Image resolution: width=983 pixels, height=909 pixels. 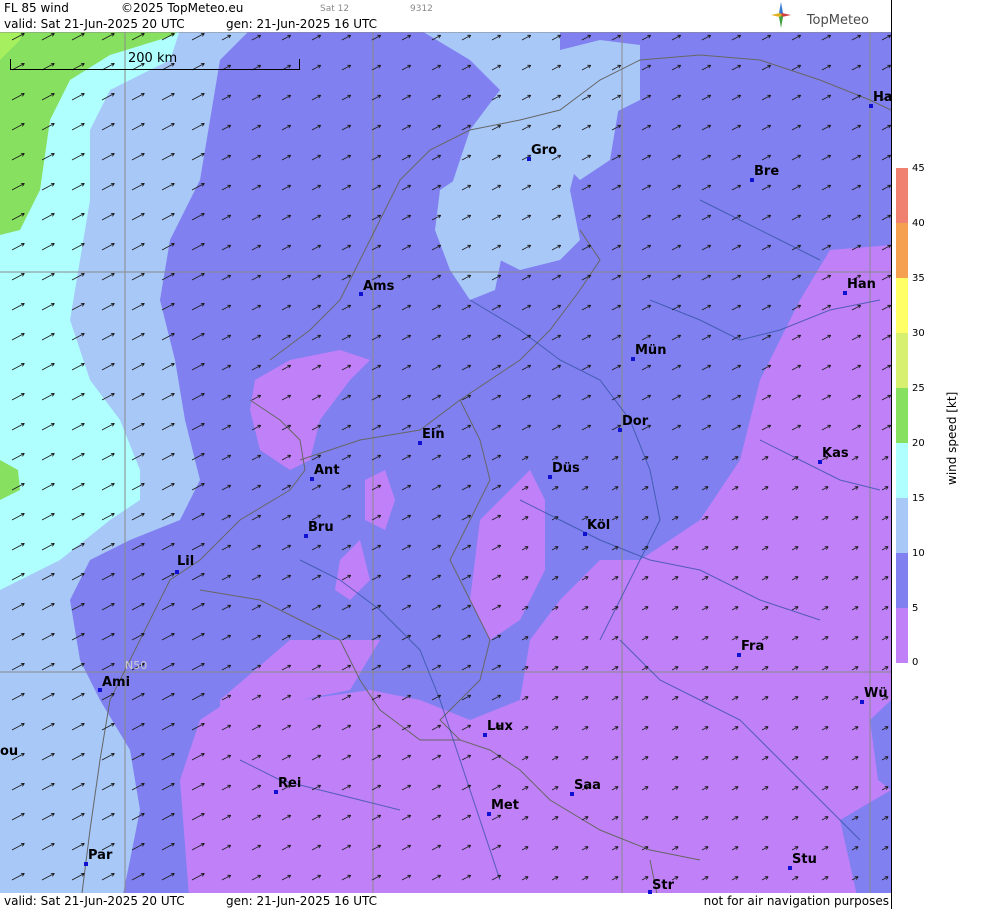 What do you see at coordinates (325, 472) in the screenshot?
I see `city-ant: Ant` at bounding box center [325, 472].